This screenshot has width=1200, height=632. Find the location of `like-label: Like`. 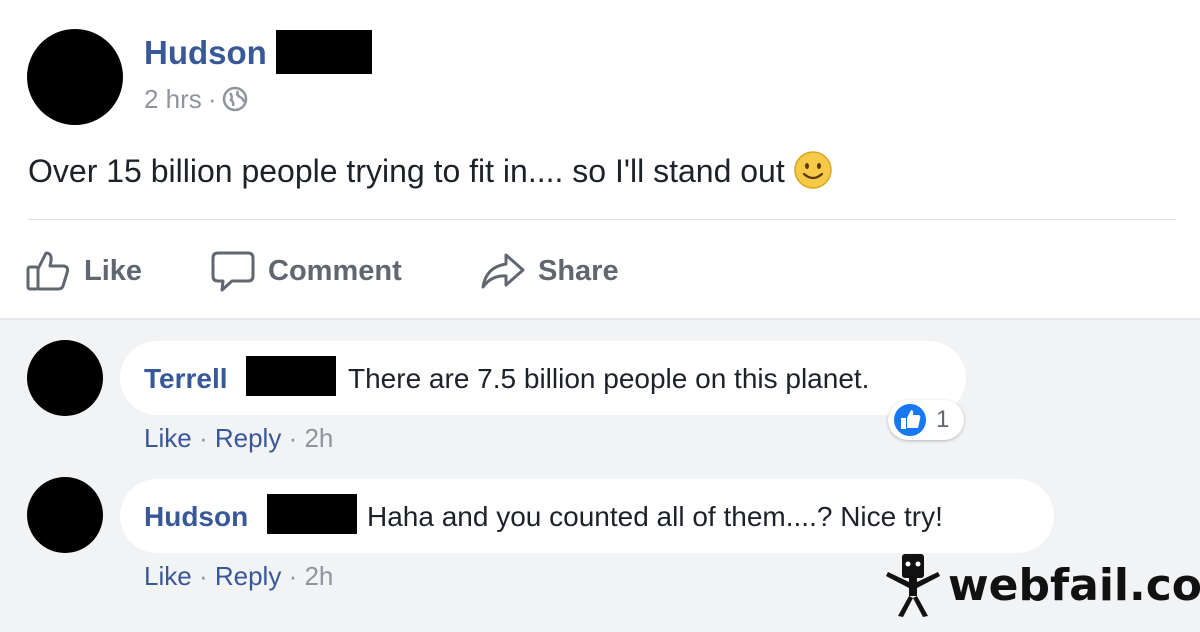

like-label: Like is located at coordinates (113, 270).